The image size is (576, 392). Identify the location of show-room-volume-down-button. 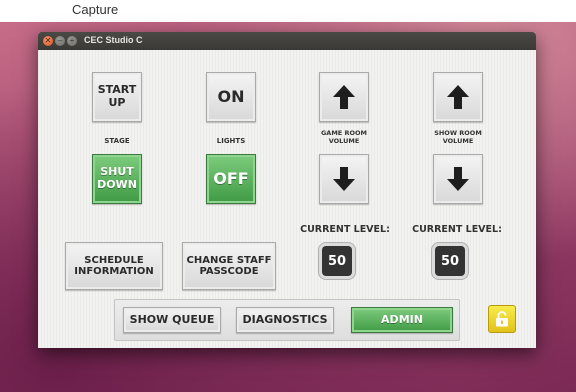
(458, 179).